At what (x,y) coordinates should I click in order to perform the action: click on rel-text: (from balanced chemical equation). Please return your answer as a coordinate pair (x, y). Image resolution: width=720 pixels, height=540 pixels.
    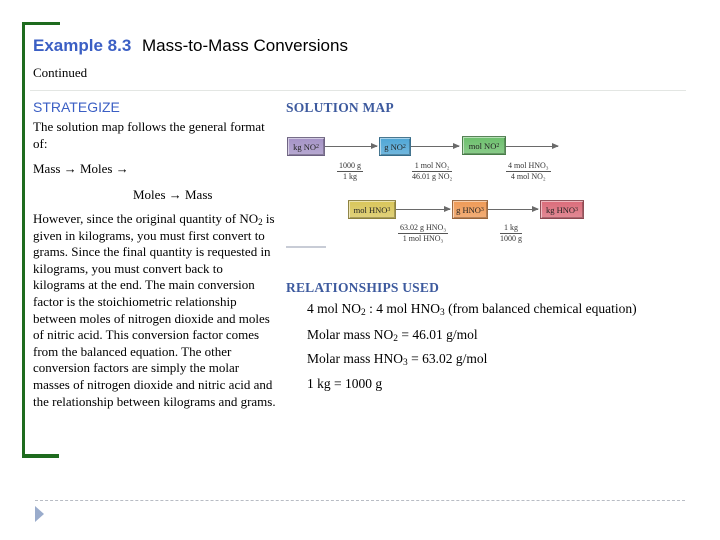
    Looking at the image, I should click on (540, 308).